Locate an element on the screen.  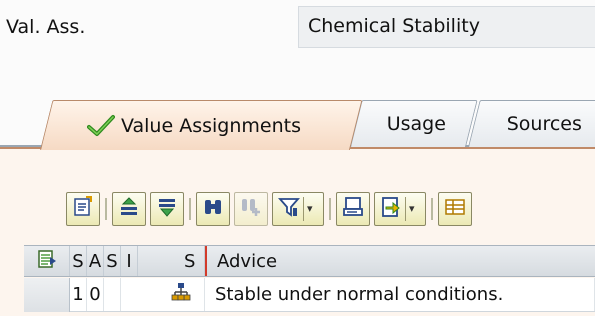
print-button is located at coordinates (129, 209).